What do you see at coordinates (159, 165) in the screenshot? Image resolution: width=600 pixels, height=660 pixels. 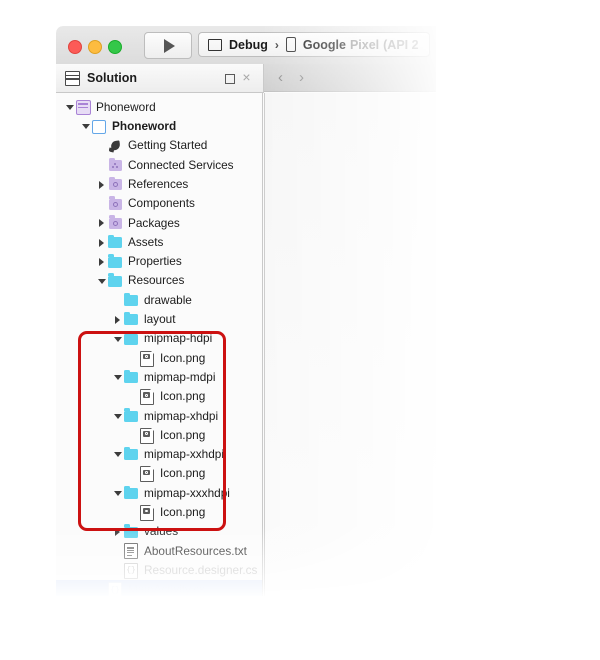 I see `tree-item-connected-services: Connected Services` at bounding box center [159, 165].